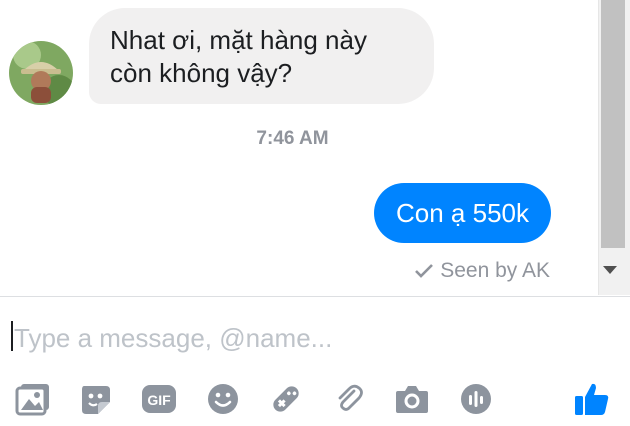 The height and width of the screenshot is (426, 630). I want to click on voice-clip-icon, so click(476, 399).